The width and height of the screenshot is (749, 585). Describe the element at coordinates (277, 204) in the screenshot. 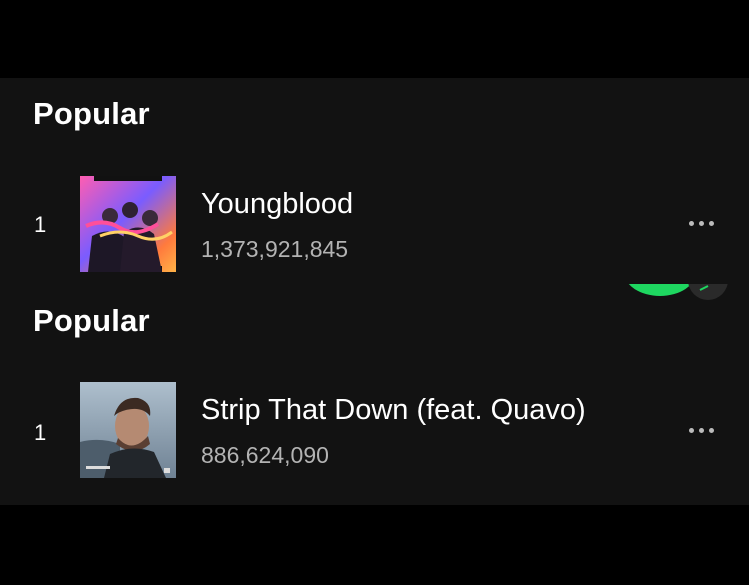

I see `track-title: Youngblood` at that location.